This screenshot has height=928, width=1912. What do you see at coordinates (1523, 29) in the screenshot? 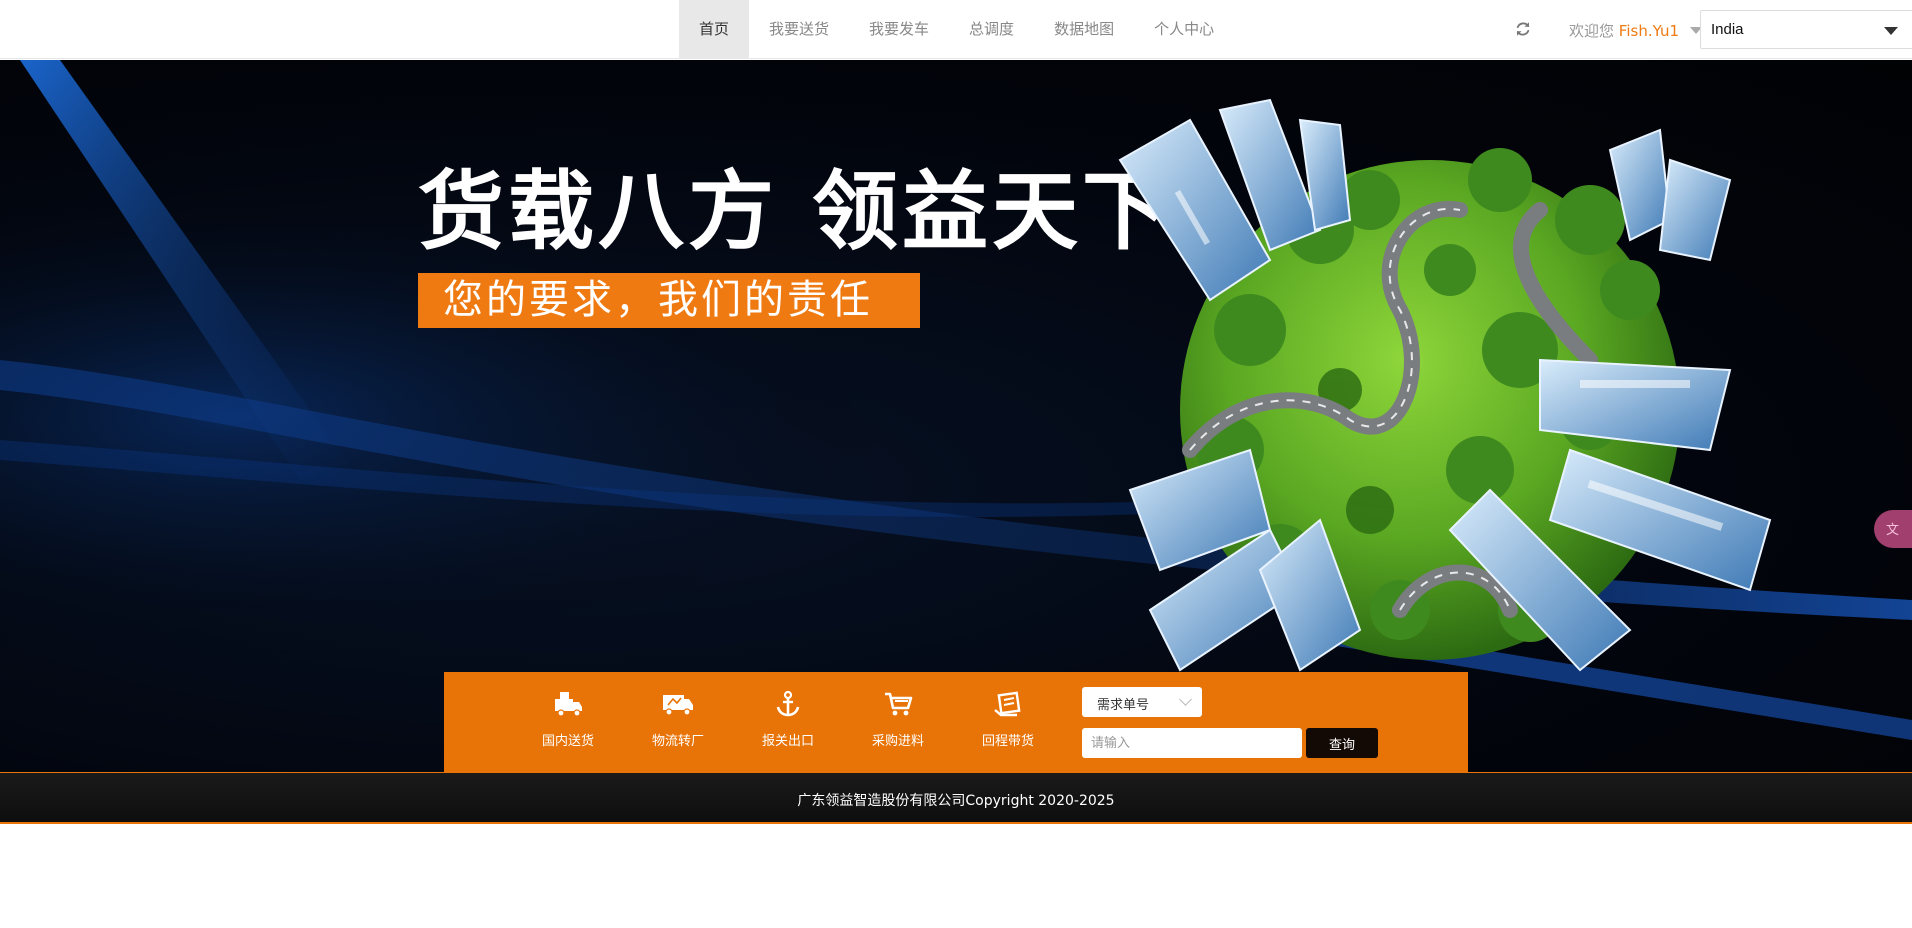
I see `refresh-icon` at bounding box center [1523, 29].